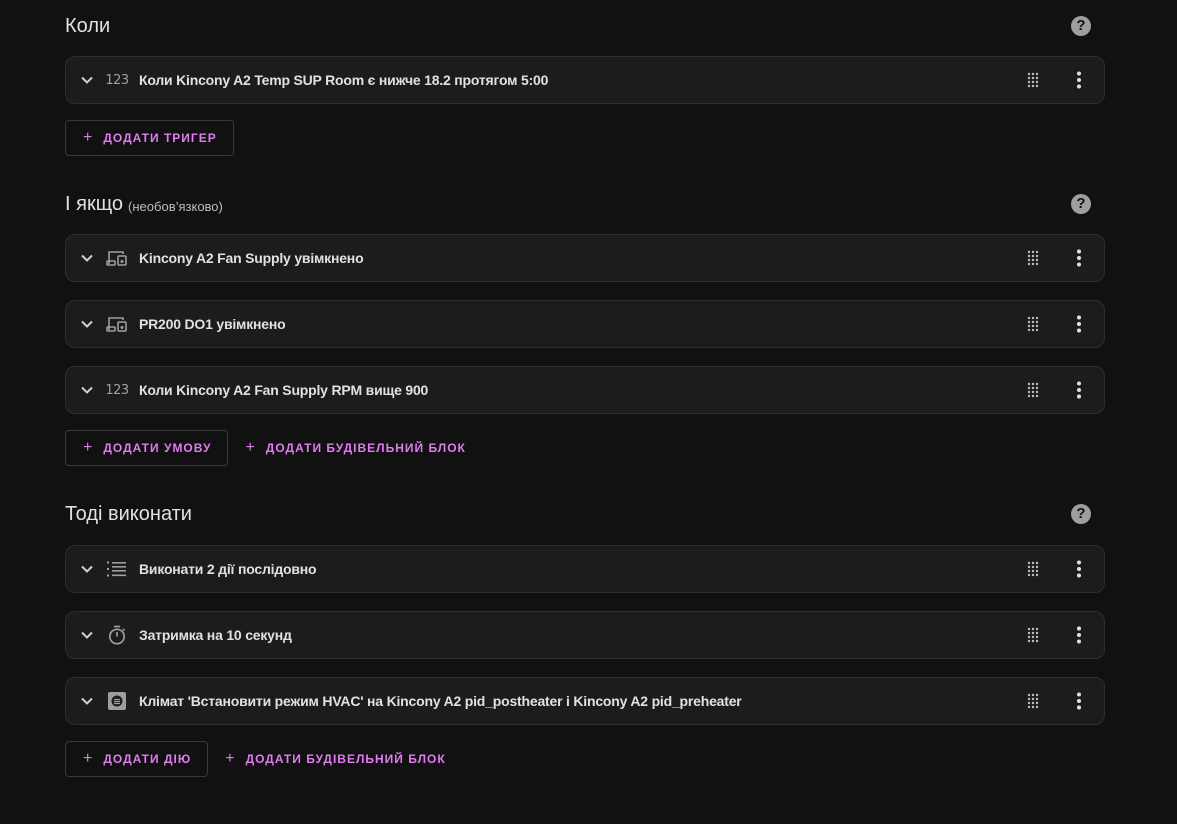  Describe the element at coordinates (117, 635) in the screenshot. I see `timer-icon` at that location.